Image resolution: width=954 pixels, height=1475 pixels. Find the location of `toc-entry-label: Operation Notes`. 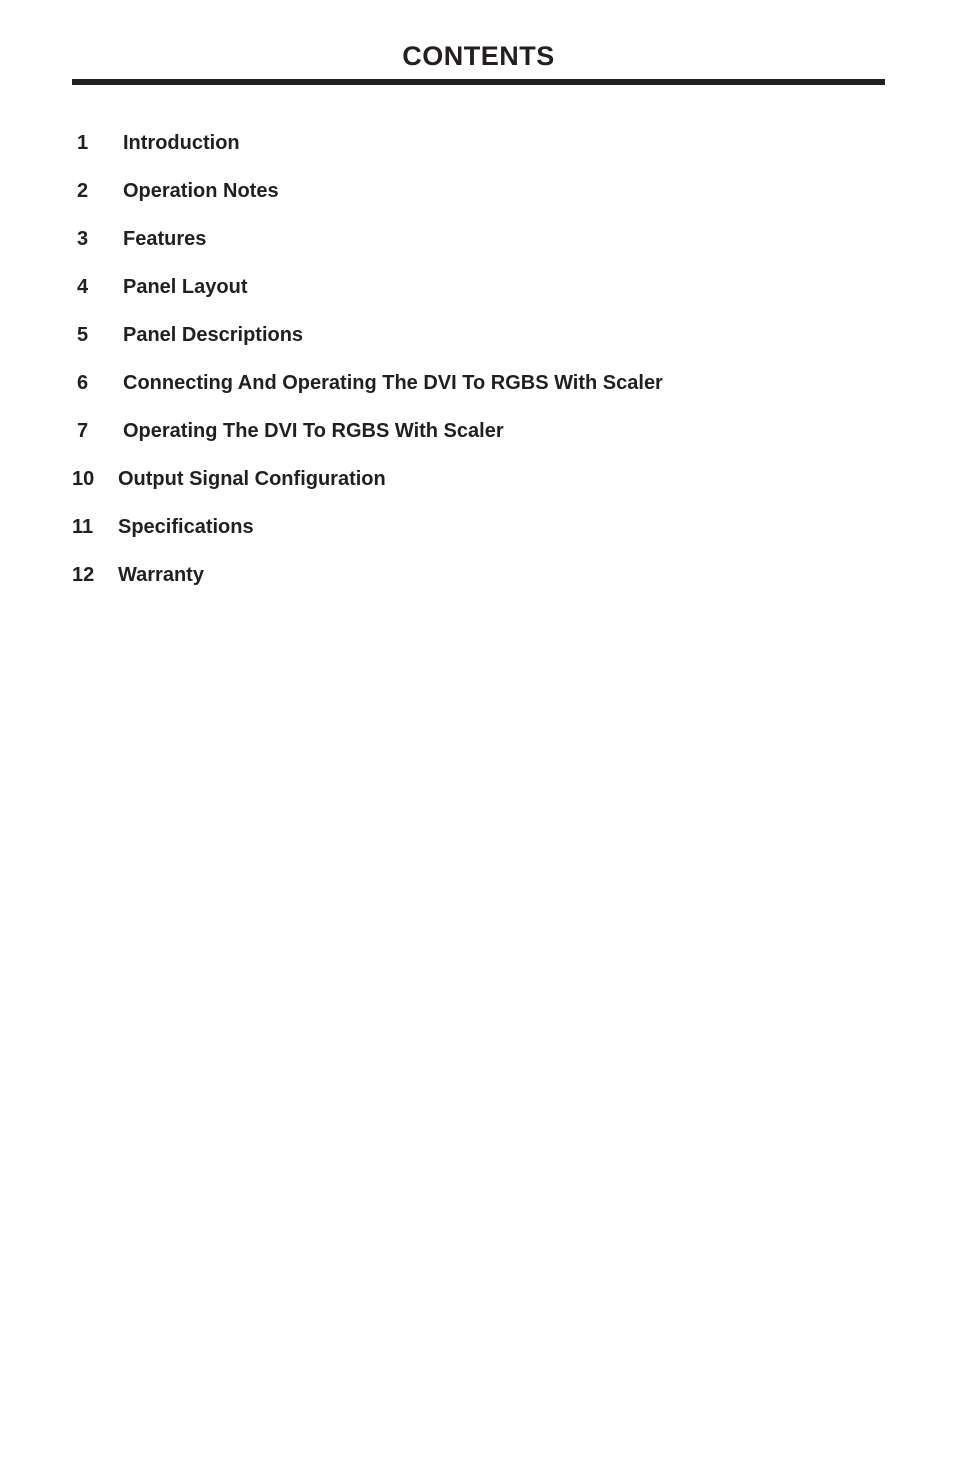

toc-entry-label: Operation Notes is located at coordinates (201, 191).